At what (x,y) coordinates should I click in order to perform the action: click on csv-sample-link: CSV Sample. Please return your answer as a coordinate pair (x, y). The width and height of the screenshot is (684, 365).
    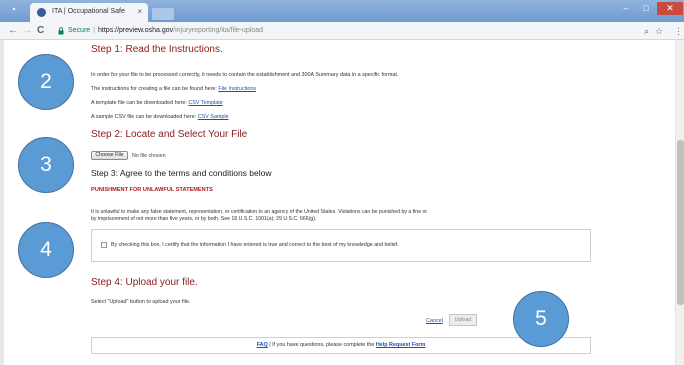
    Looking at the image, I should click on (213, 117).